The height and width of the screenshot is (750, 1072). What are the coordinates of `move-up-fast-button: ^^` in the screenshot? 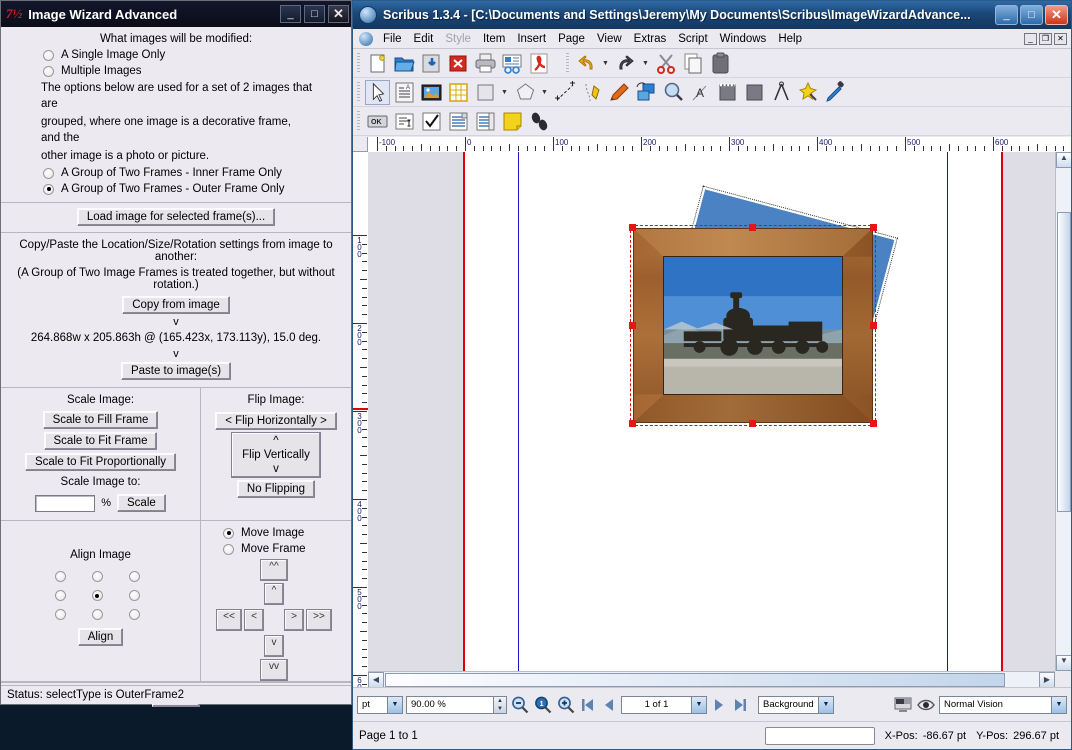 It's located at (274, 570).